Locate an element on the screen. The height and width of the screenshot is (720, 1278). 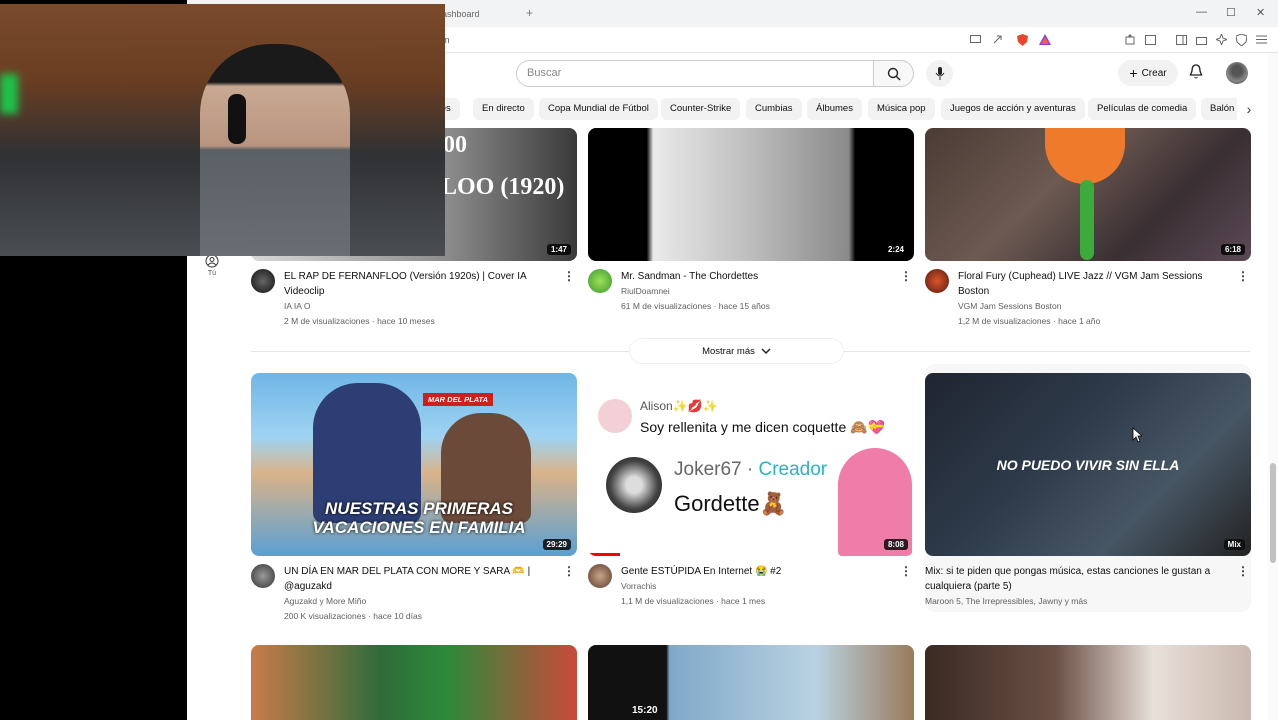
search-input: Buscar is located at coordinates (695, 73).